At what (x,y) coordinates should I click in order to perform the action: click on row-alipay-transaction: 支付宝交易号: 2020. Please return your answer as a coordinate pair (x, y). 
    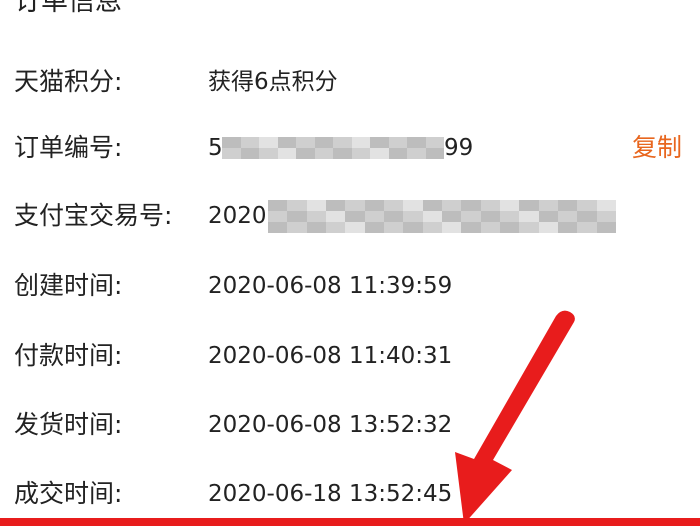
    Looking at the image, I should click on (350, 216).